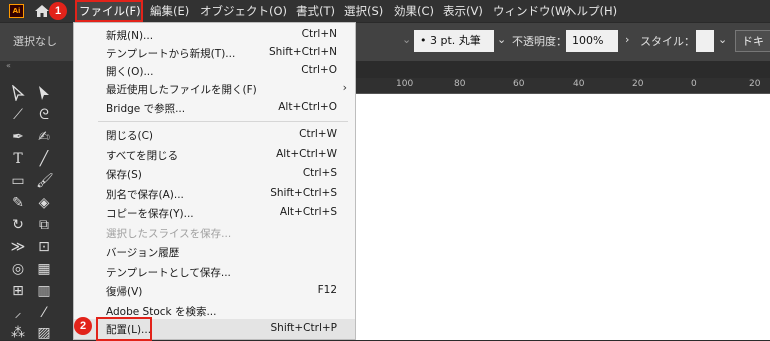 This screenshot has width=770, height=341. What do you see at coordinates (35, 41) in the screenshot?
I see `selection-status: 選択なし` at bounding box center [35, 41].